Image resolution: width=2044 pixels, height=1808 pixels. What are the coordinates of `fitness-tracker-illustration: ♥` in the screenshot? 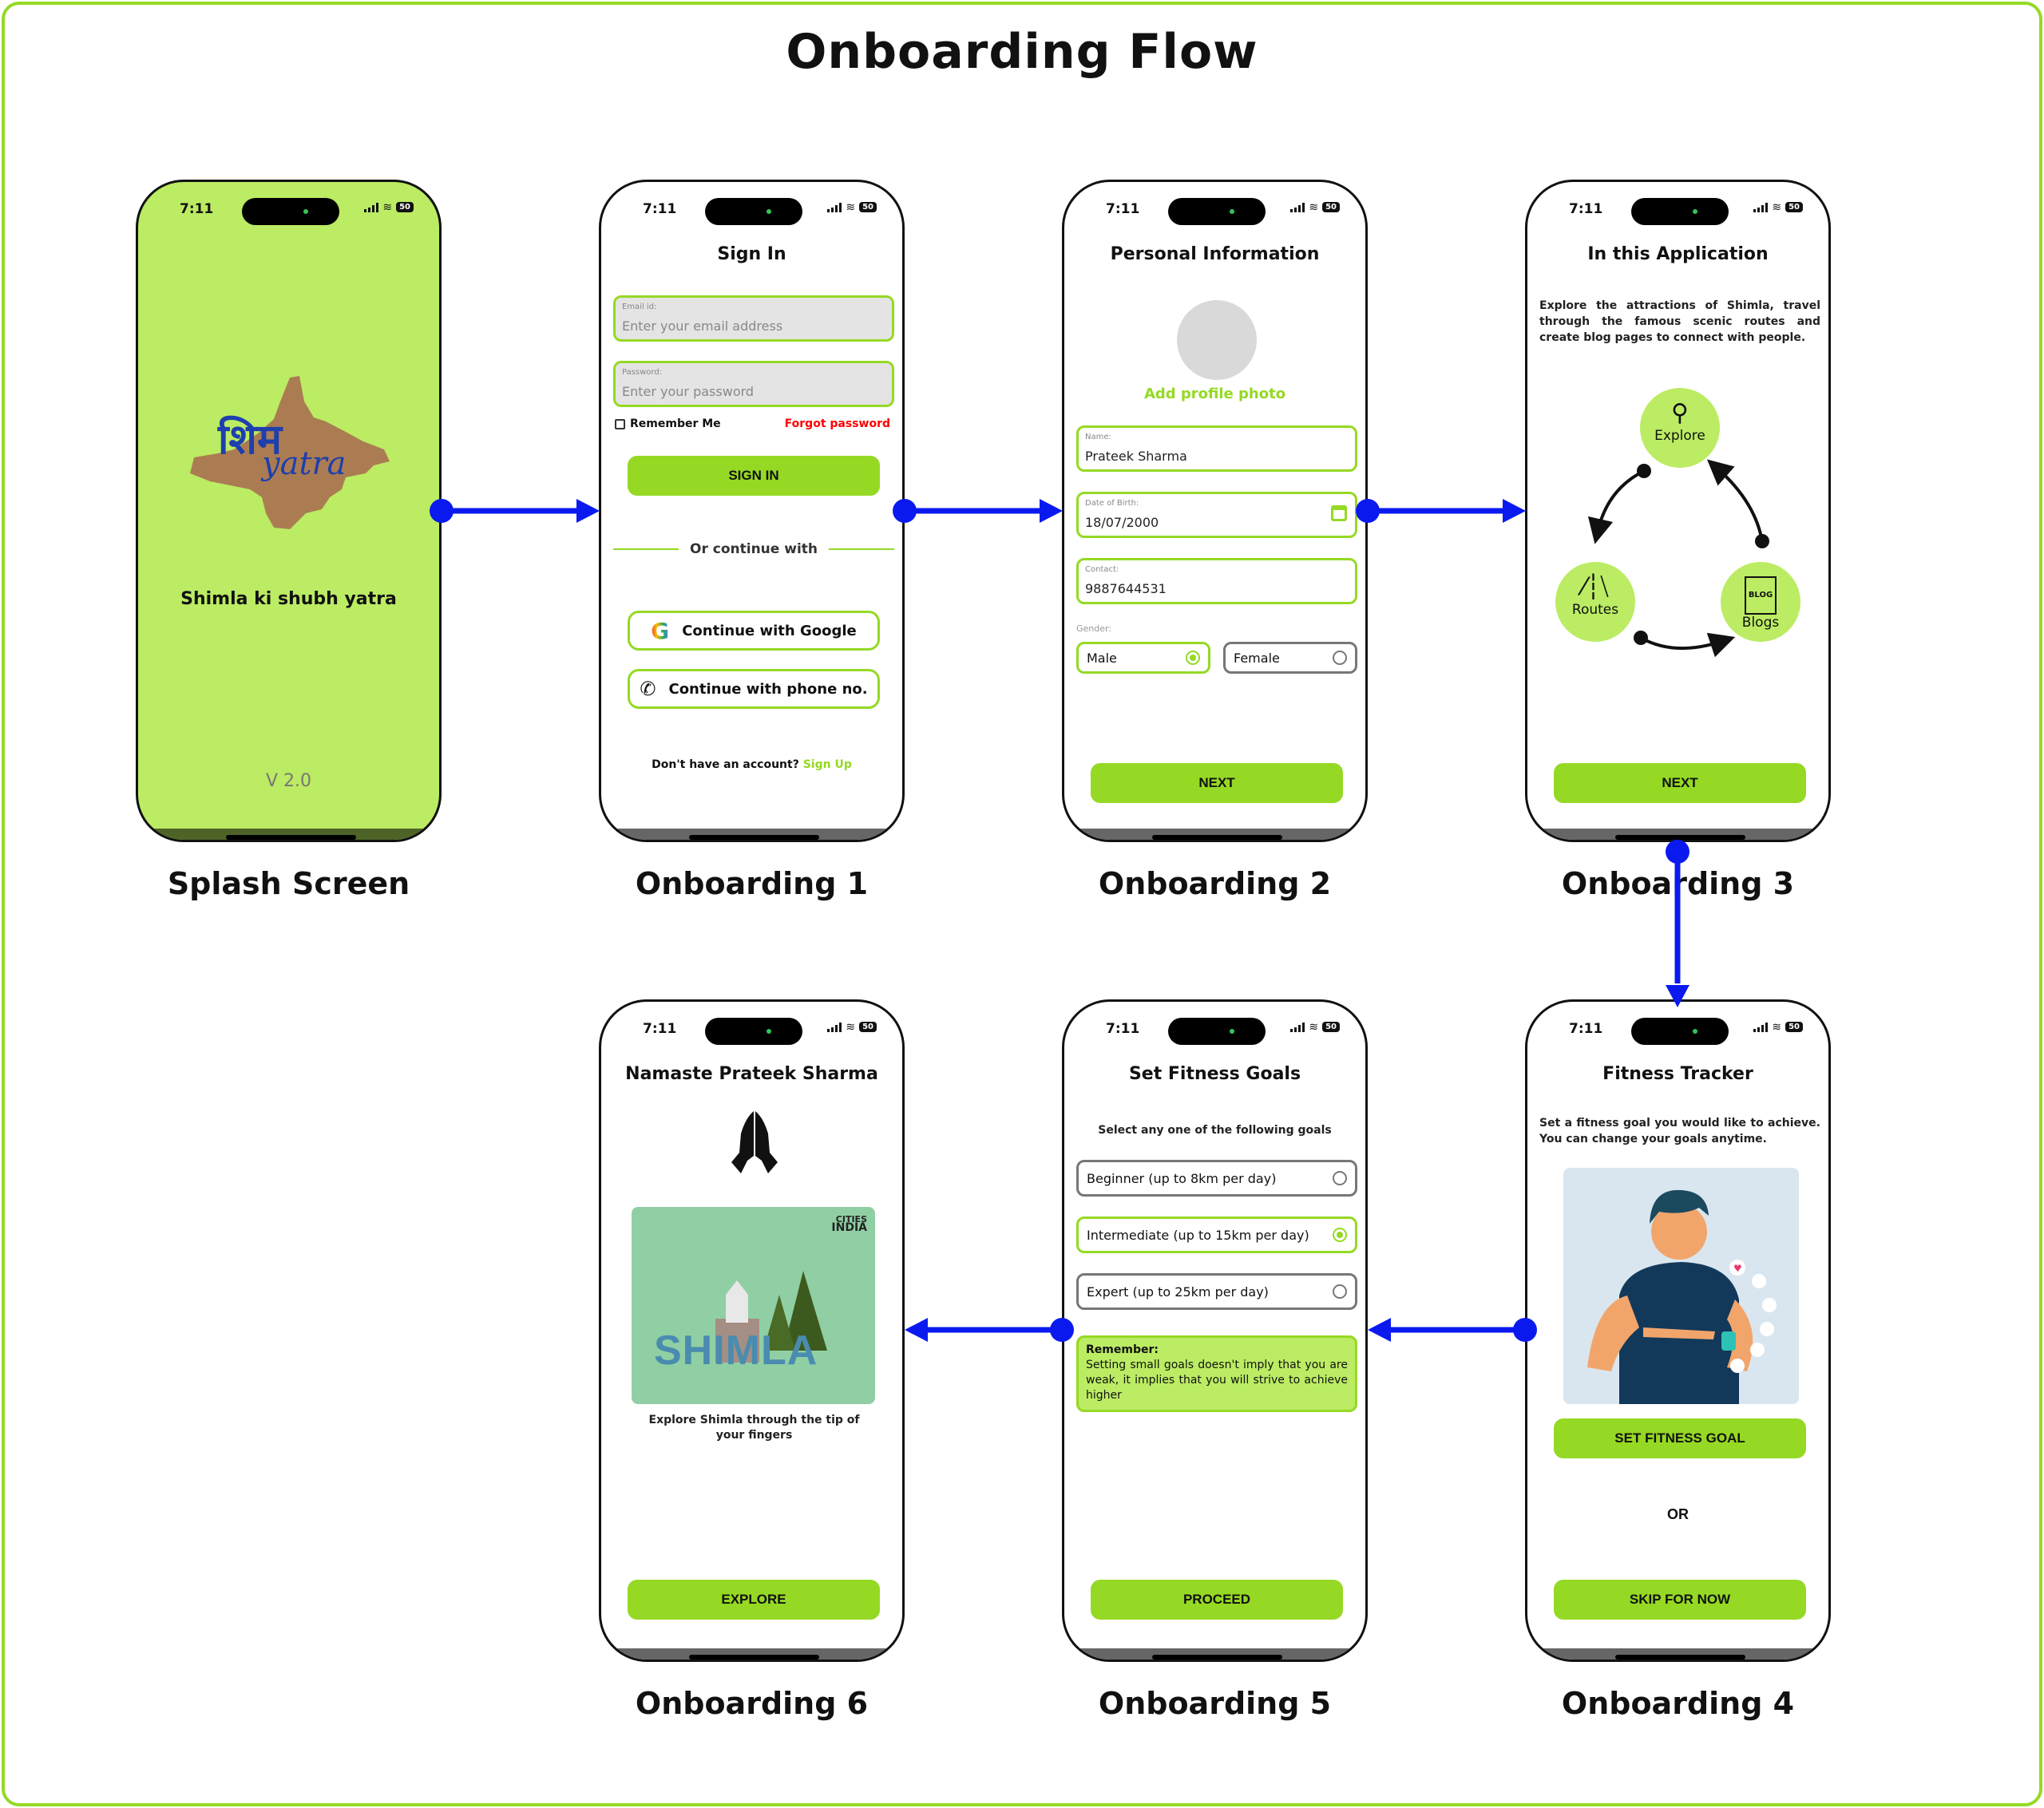 It's located at (1681, 1286).